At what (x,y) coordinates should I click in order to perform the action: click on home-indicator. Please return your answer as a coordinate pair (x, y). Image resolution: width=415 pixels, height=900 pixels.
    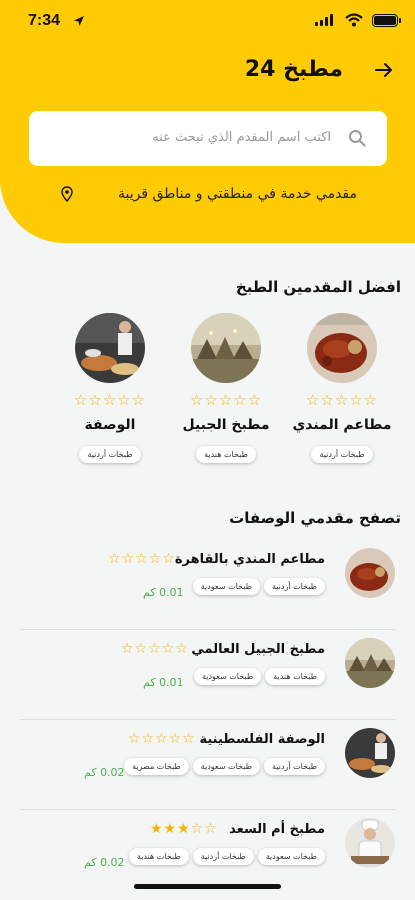
    Looking at the image, I should click on (207, 886).